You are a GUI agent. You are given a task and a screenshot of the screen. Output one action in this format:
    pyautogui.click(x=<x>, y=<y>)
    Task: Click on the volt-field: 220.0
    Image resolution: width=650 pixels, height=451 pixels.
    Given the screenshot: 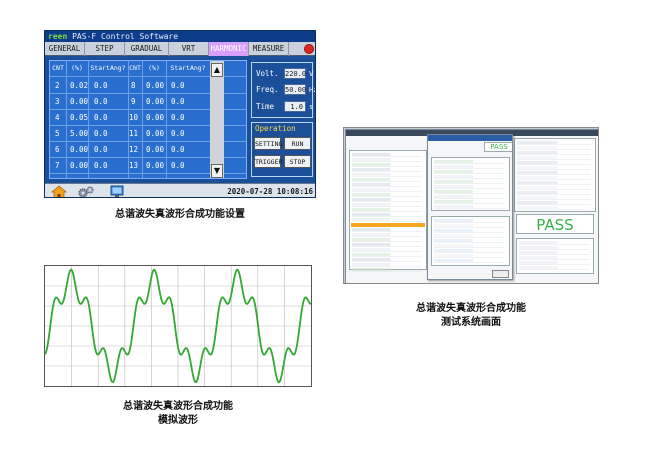 What is the action you would take?
    pyautogui.click(x=295, y=73)
    